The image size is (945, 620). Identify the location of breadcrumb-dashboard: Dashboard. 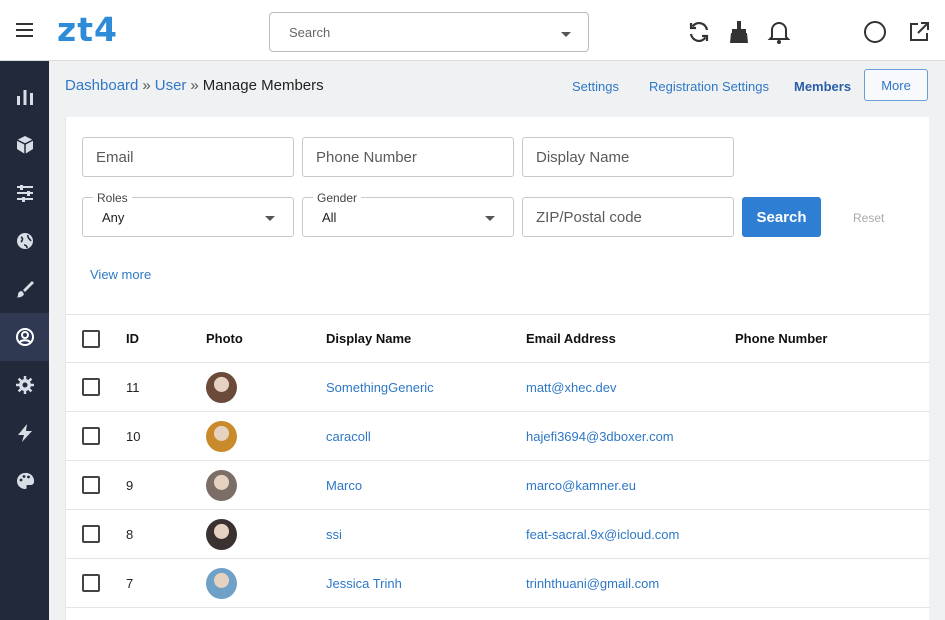
(101, 85).